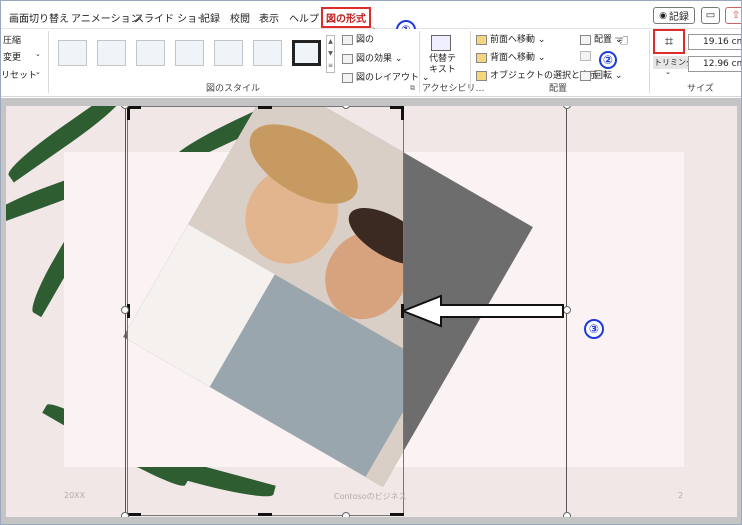  I want to click on align-icon, so click(585, 39).